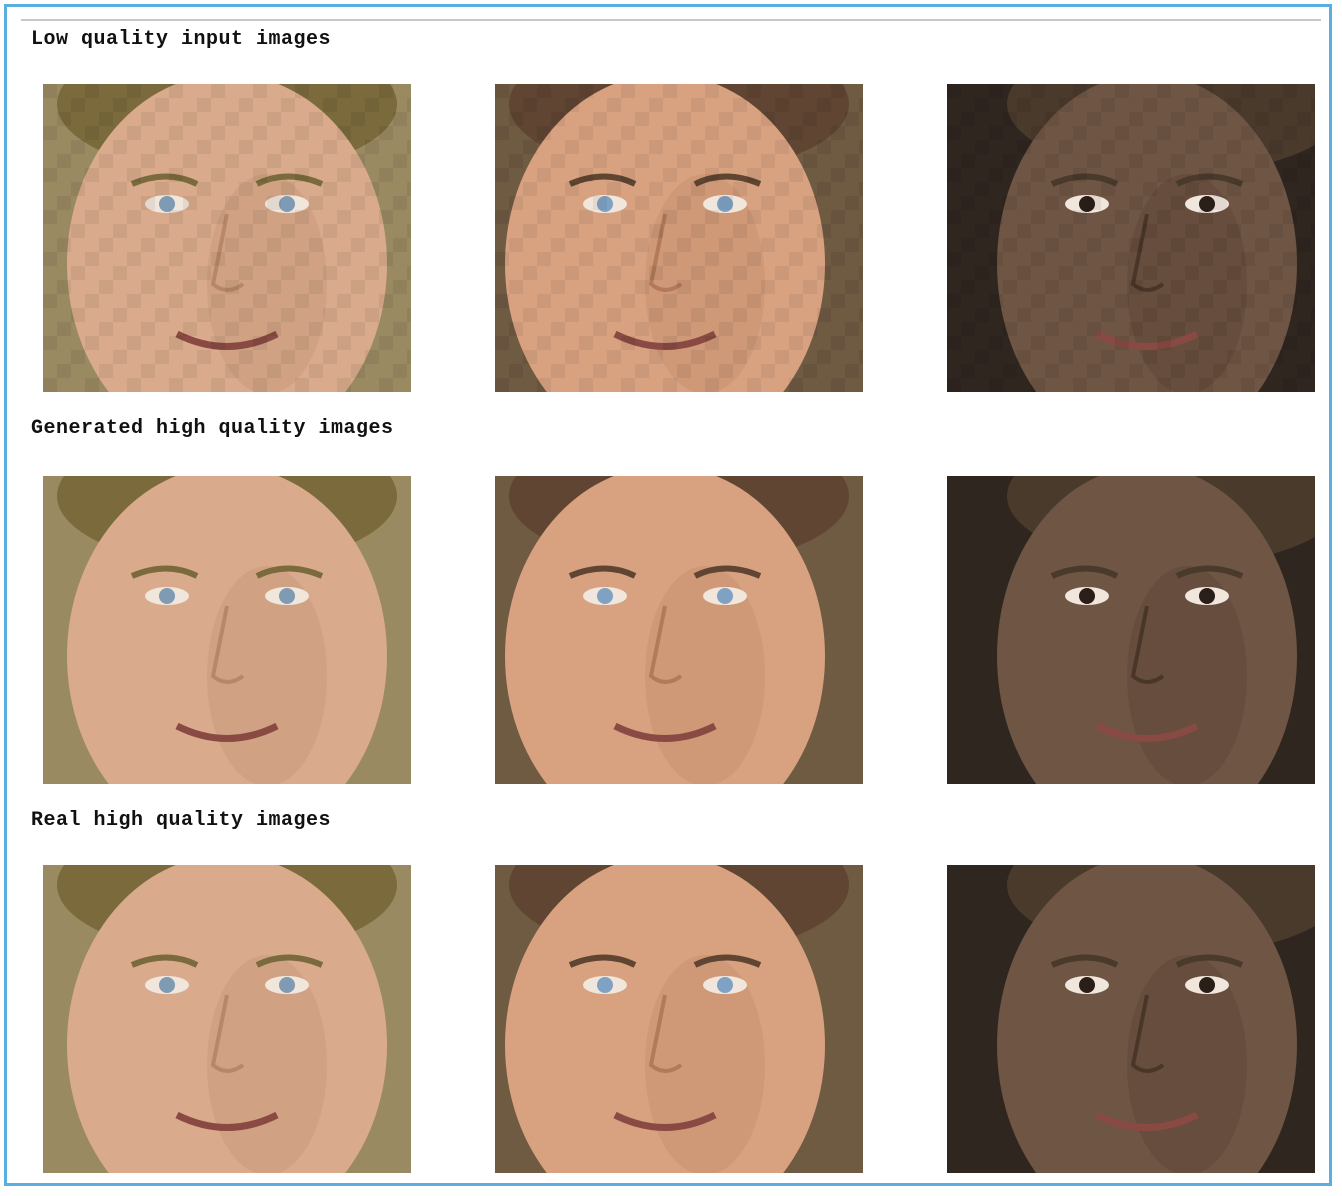 The image size is (1342, 1196). What do you see at coordinates (181, 820) in the screenshot?
I see `section-title-real: Real high quality images` at bounding box center [181, 820].